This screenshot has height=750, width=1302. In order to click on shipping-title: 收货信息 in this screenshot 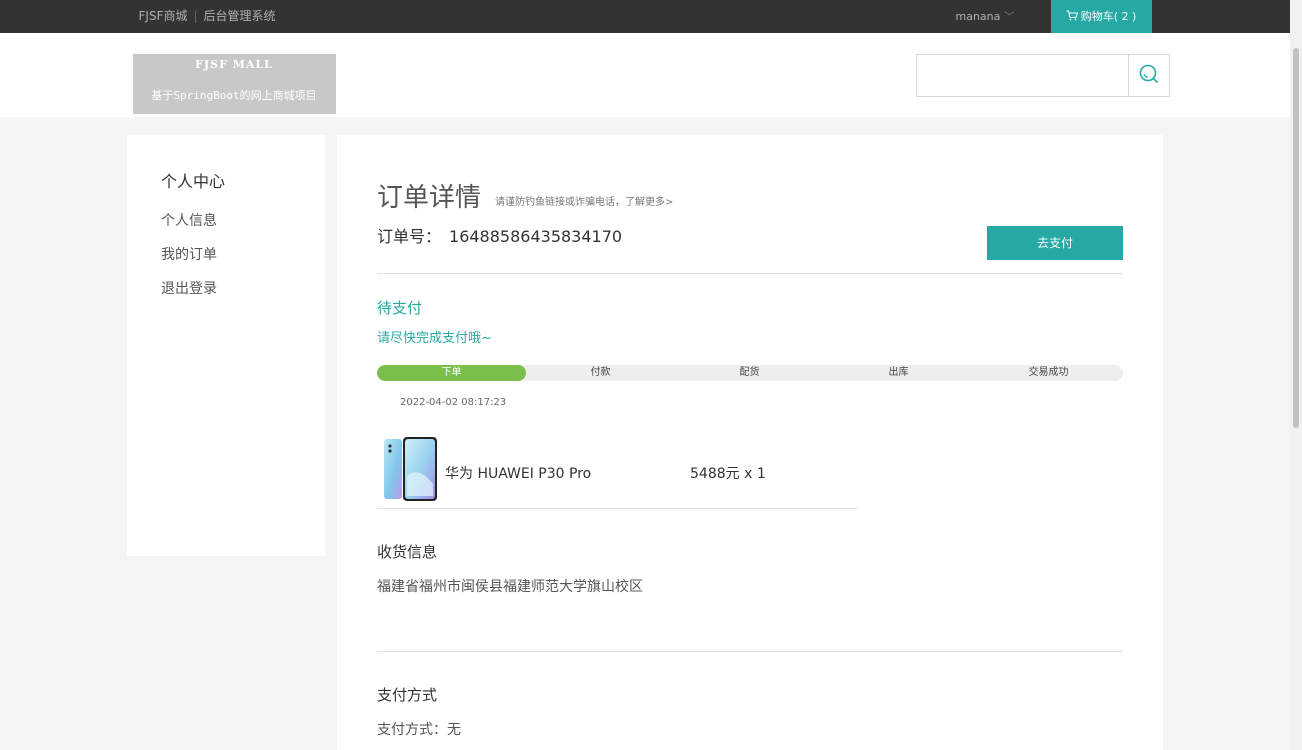, I will do `click(407, 552)`.